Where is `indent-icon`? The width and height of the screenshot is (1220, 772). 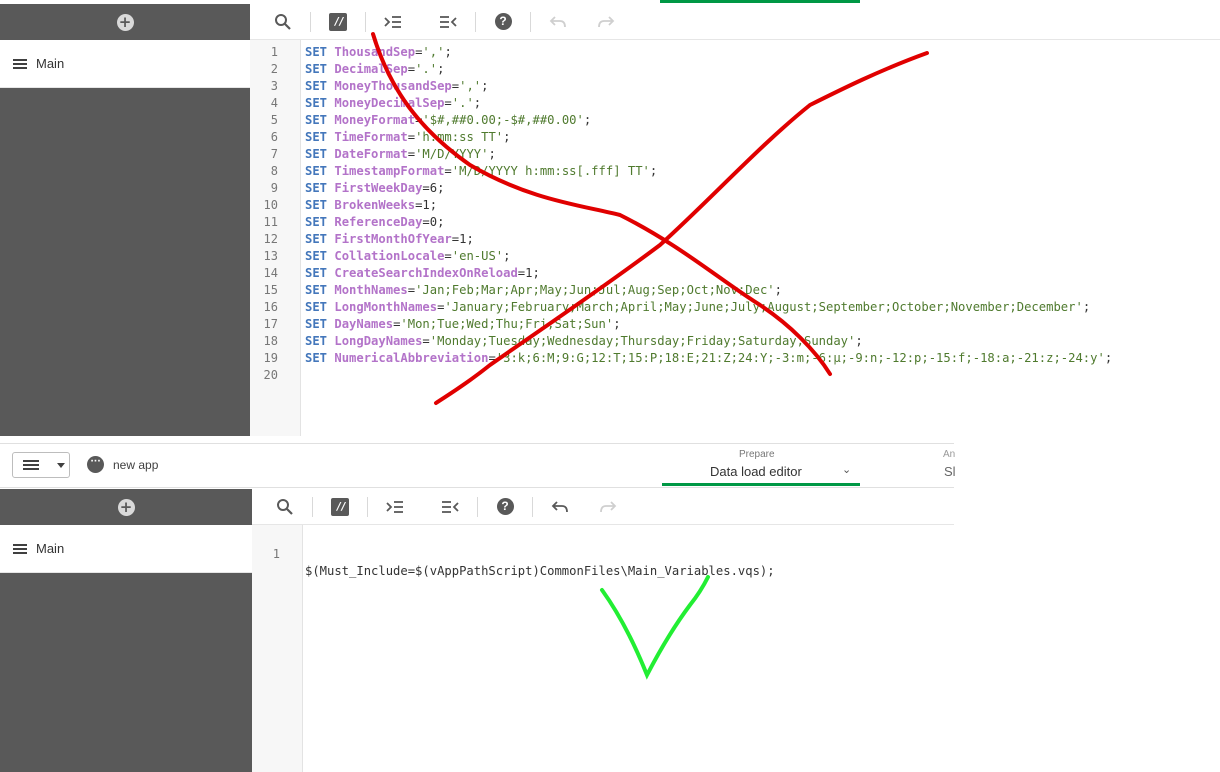 indent-icon is located at coordinates (394, 506).